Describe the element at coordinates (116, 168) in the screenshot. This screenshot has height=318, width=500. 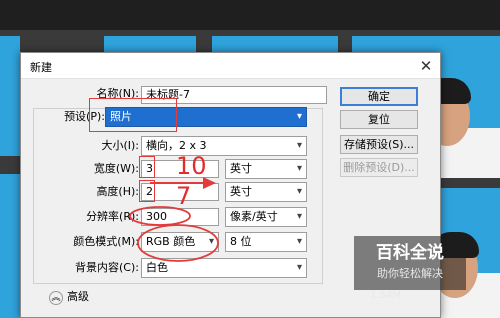
I see `width-label: 宽度(W):` at that location.